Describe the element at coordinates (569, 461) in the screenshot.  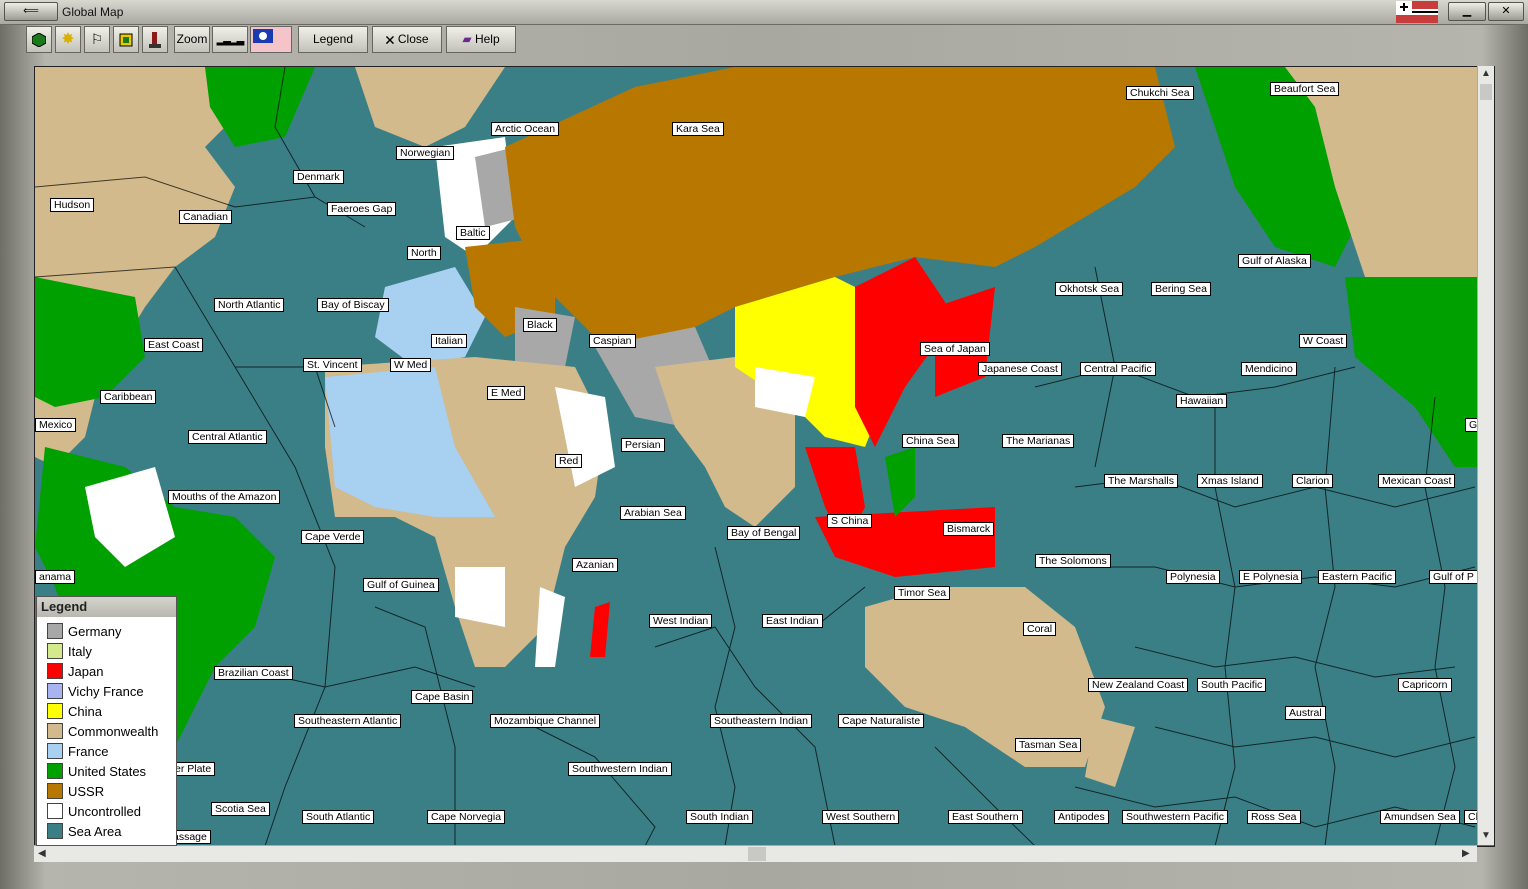
I see `sea-label: Red` at that location.